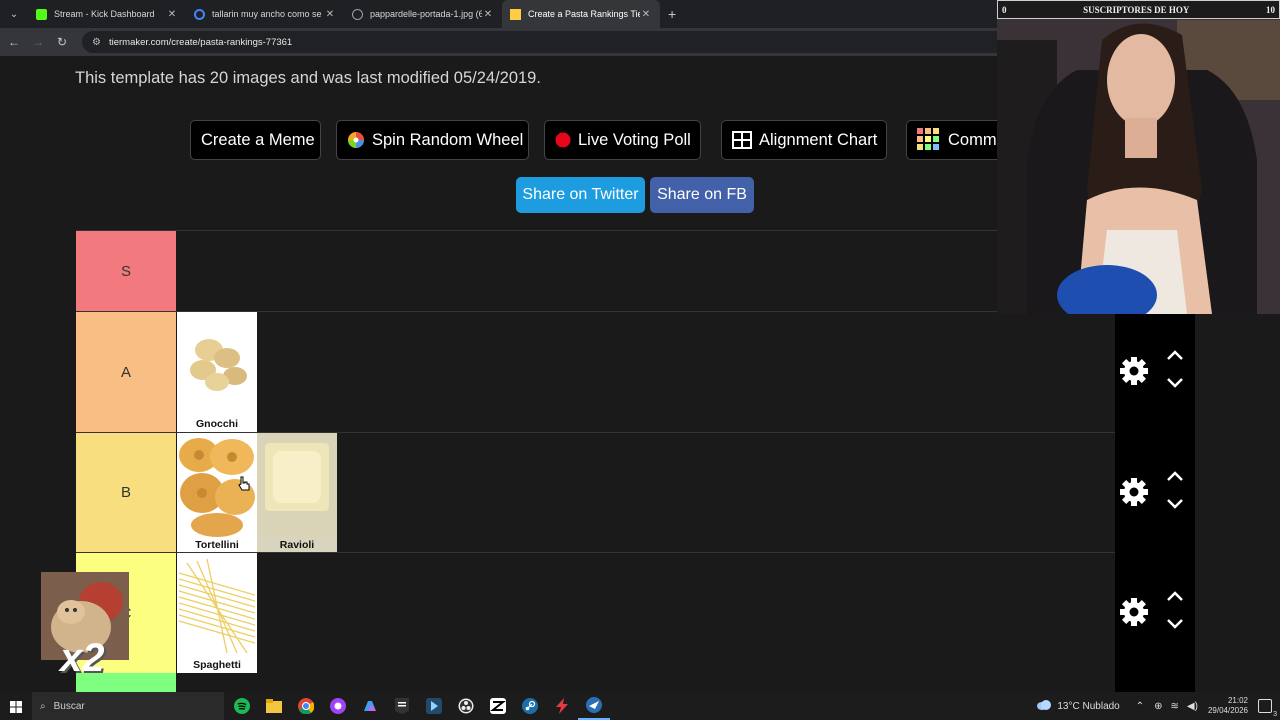  I want to click on cloud-icon, so click(1044, 706).